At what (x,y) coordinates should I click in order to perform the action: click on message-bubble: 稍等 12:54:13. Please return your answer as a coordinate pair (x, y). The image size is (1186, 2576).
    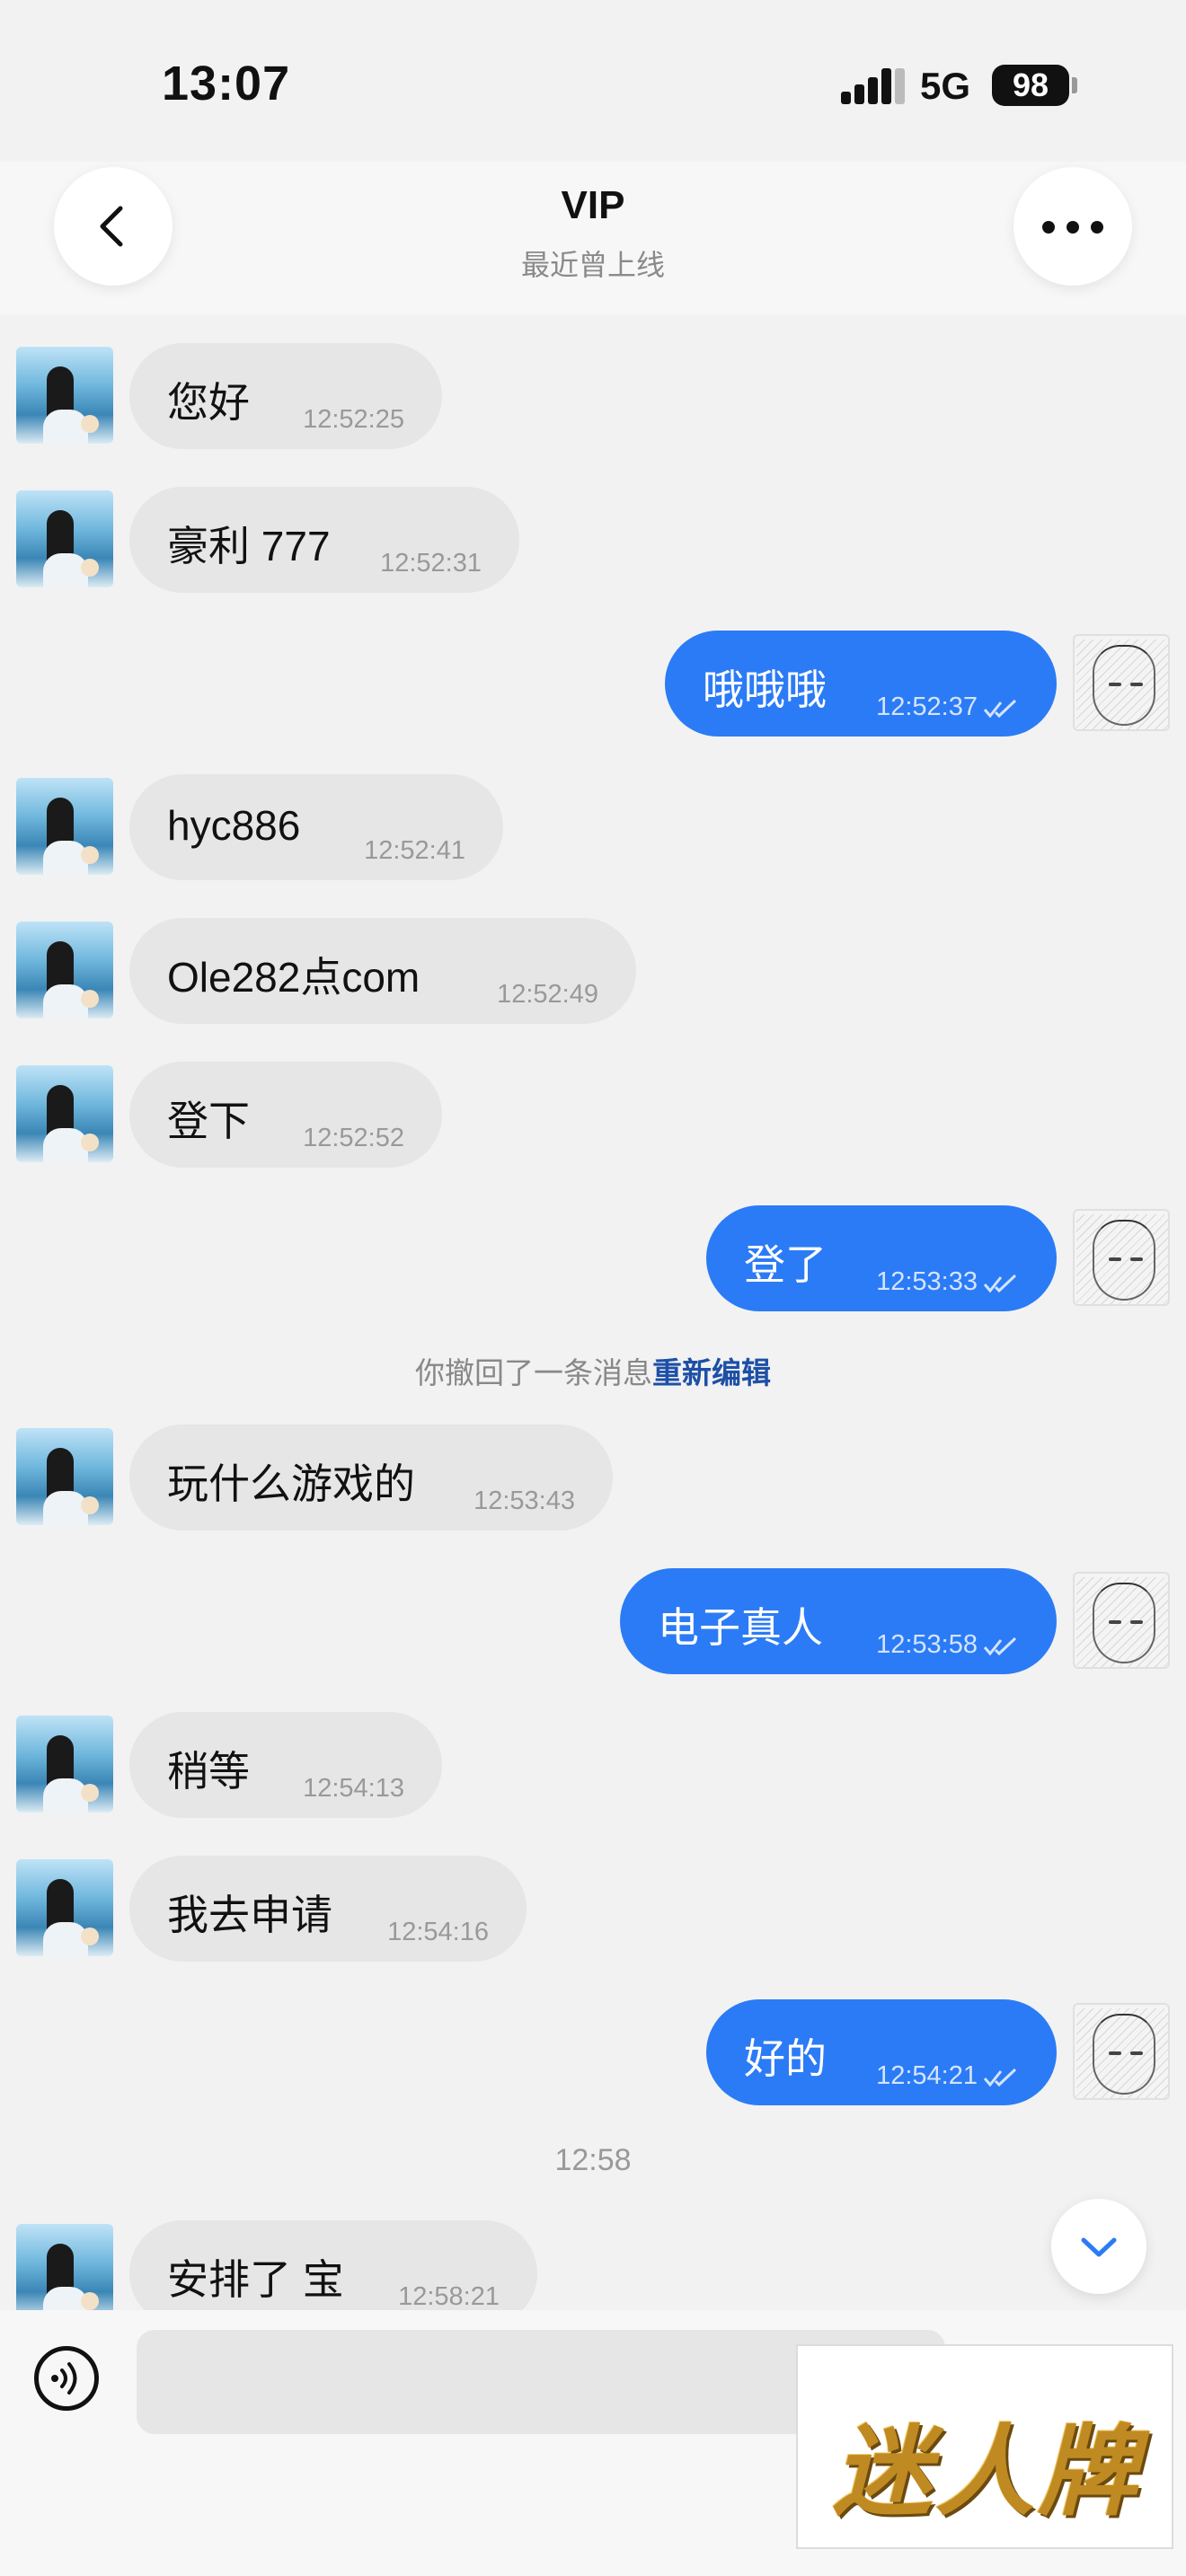
    Looking at the image, I should click on (285, 1765).